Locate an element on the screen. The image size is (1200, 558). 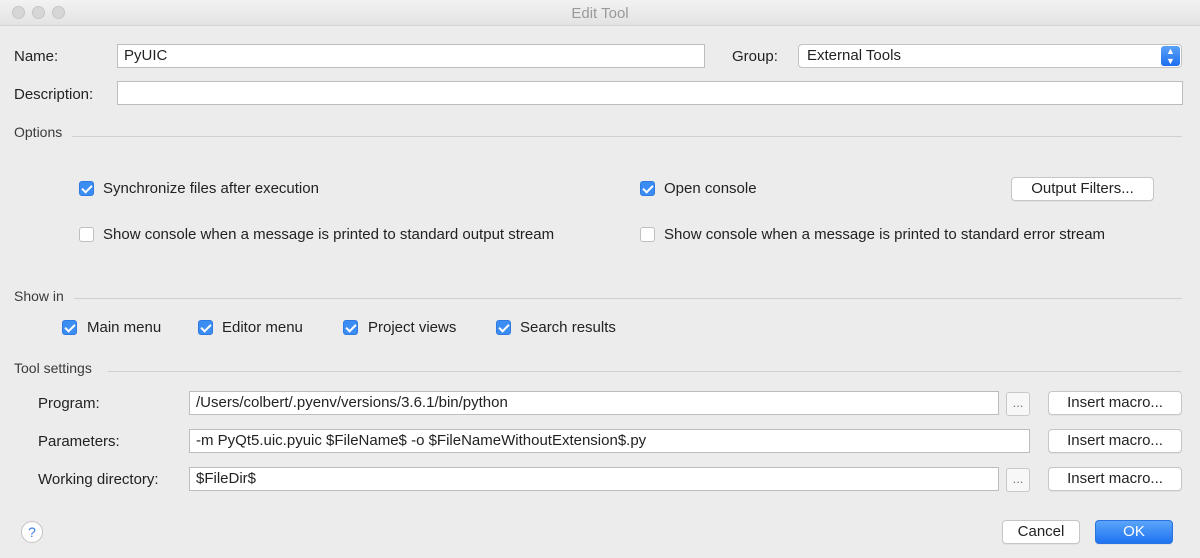
open-console-checkbox is located at coordinates (647, 188).